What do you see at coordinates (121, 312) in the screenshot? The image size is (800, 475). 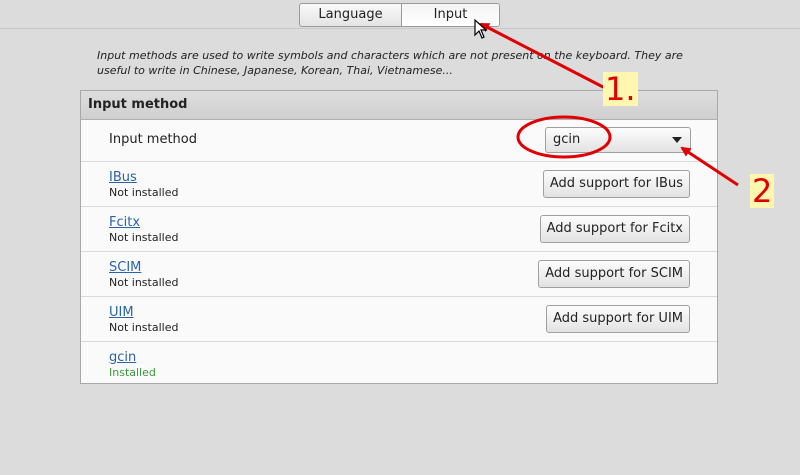 I see `uim-link: UIM` at bounding box center [121, 312].